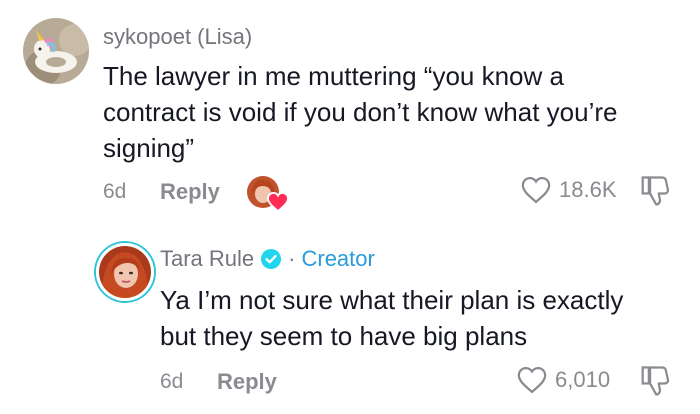 Image resolution: width=700 pixels, height=414 pixels. What do you see at coordinates (583, 379) in the screenshot?
I see `like-count: 6,010` at bounding box center [583, 379].